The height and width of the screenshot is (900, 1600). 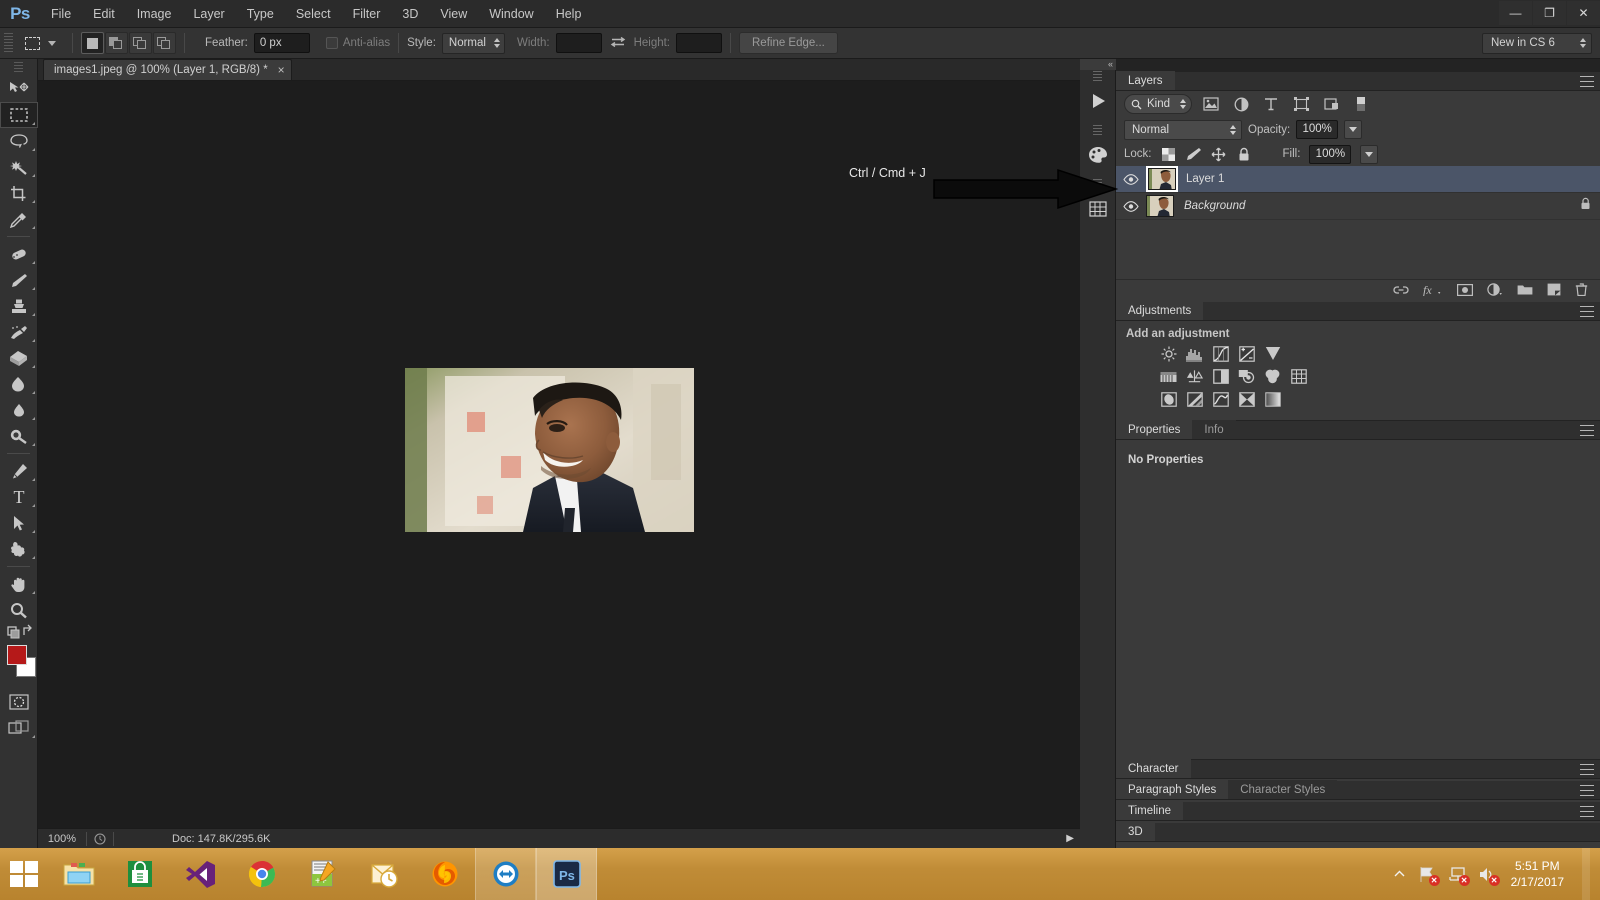 What do you see at coordinates (1358, 206) in the screenshot?
I see `table-row: Background` at bounding box center [1358, 206].